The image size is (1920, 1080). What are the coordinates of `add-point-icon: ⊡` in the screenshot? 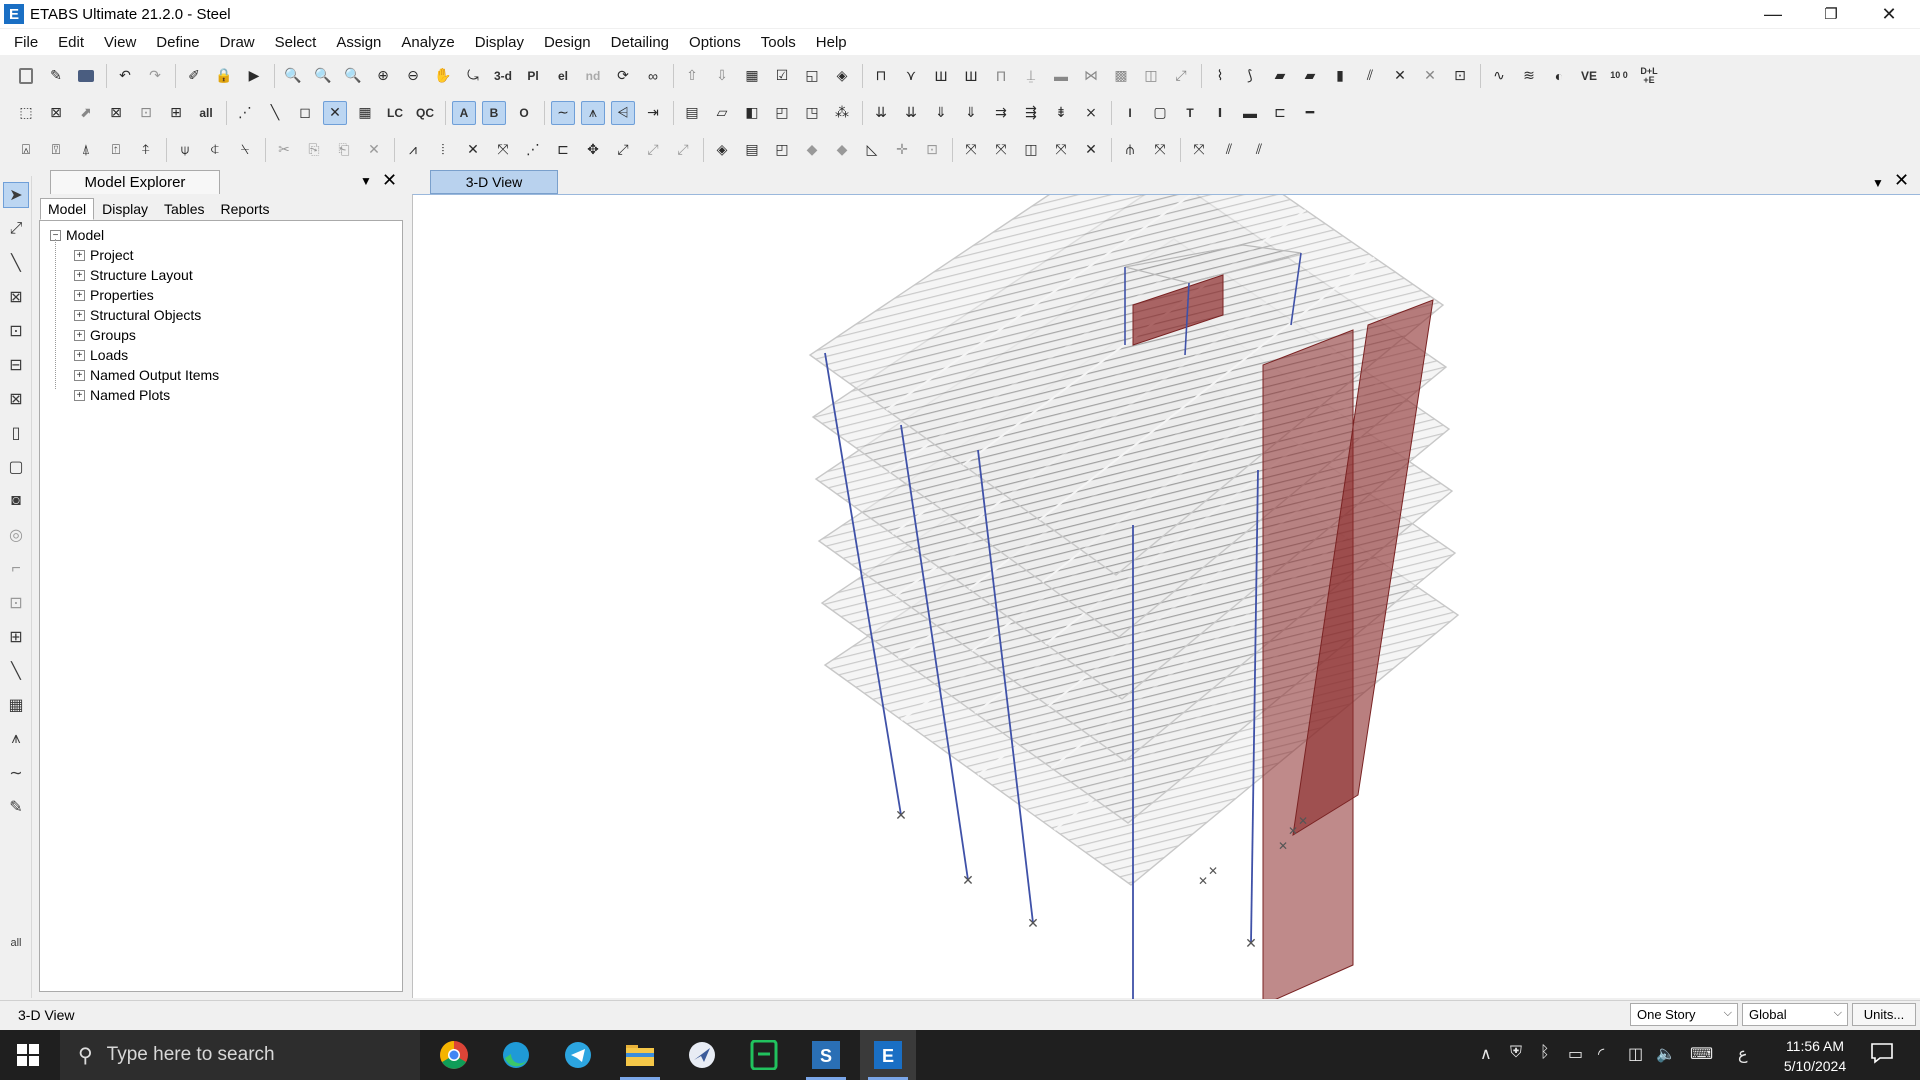 It's located at (932, 150).